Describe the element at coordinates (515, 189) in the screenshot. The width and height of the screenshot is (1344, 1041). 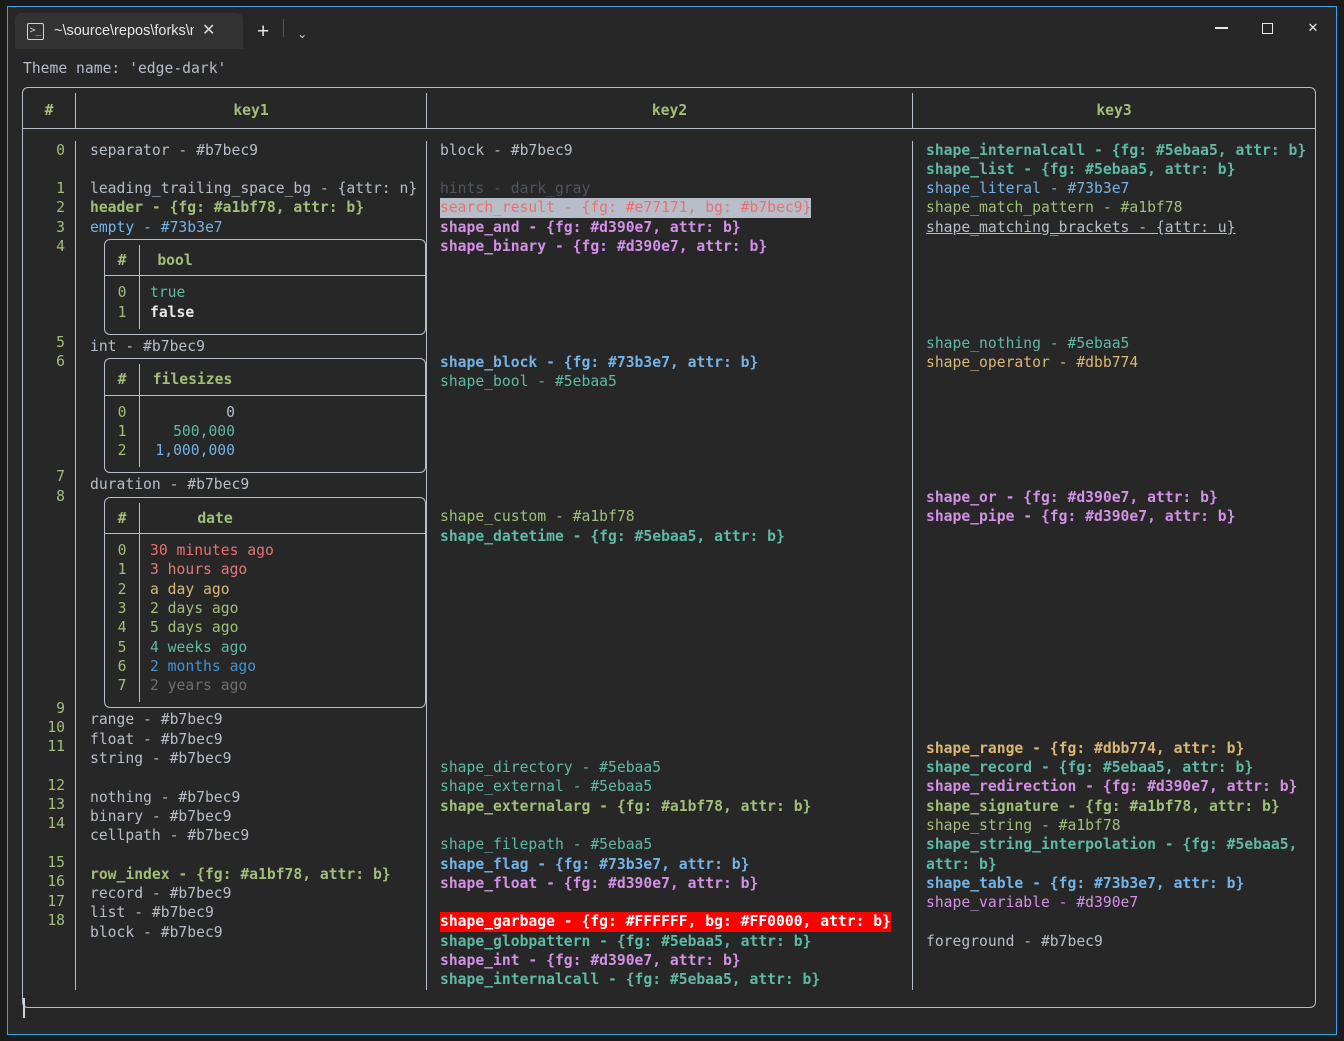
I see `theme-entry: hints - dark_gray` at that location.